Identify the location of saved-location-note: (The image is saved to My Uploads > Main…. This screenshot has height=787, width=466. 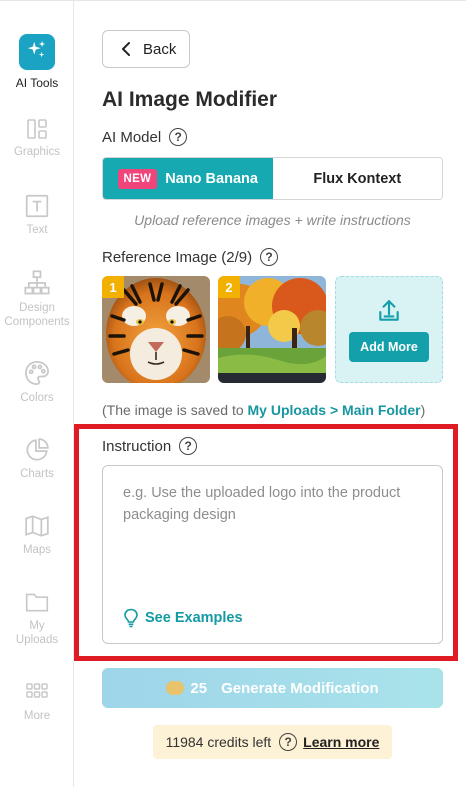
(263, 410).